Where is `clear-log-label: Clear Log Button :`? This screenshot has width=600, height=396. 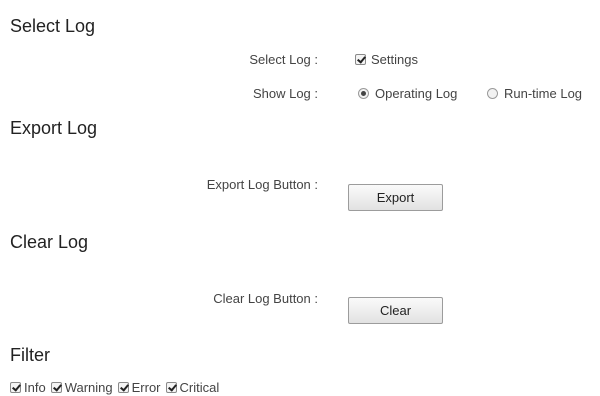 clear-log-label: Clear Log Button : is located at coordinates (265, 298).